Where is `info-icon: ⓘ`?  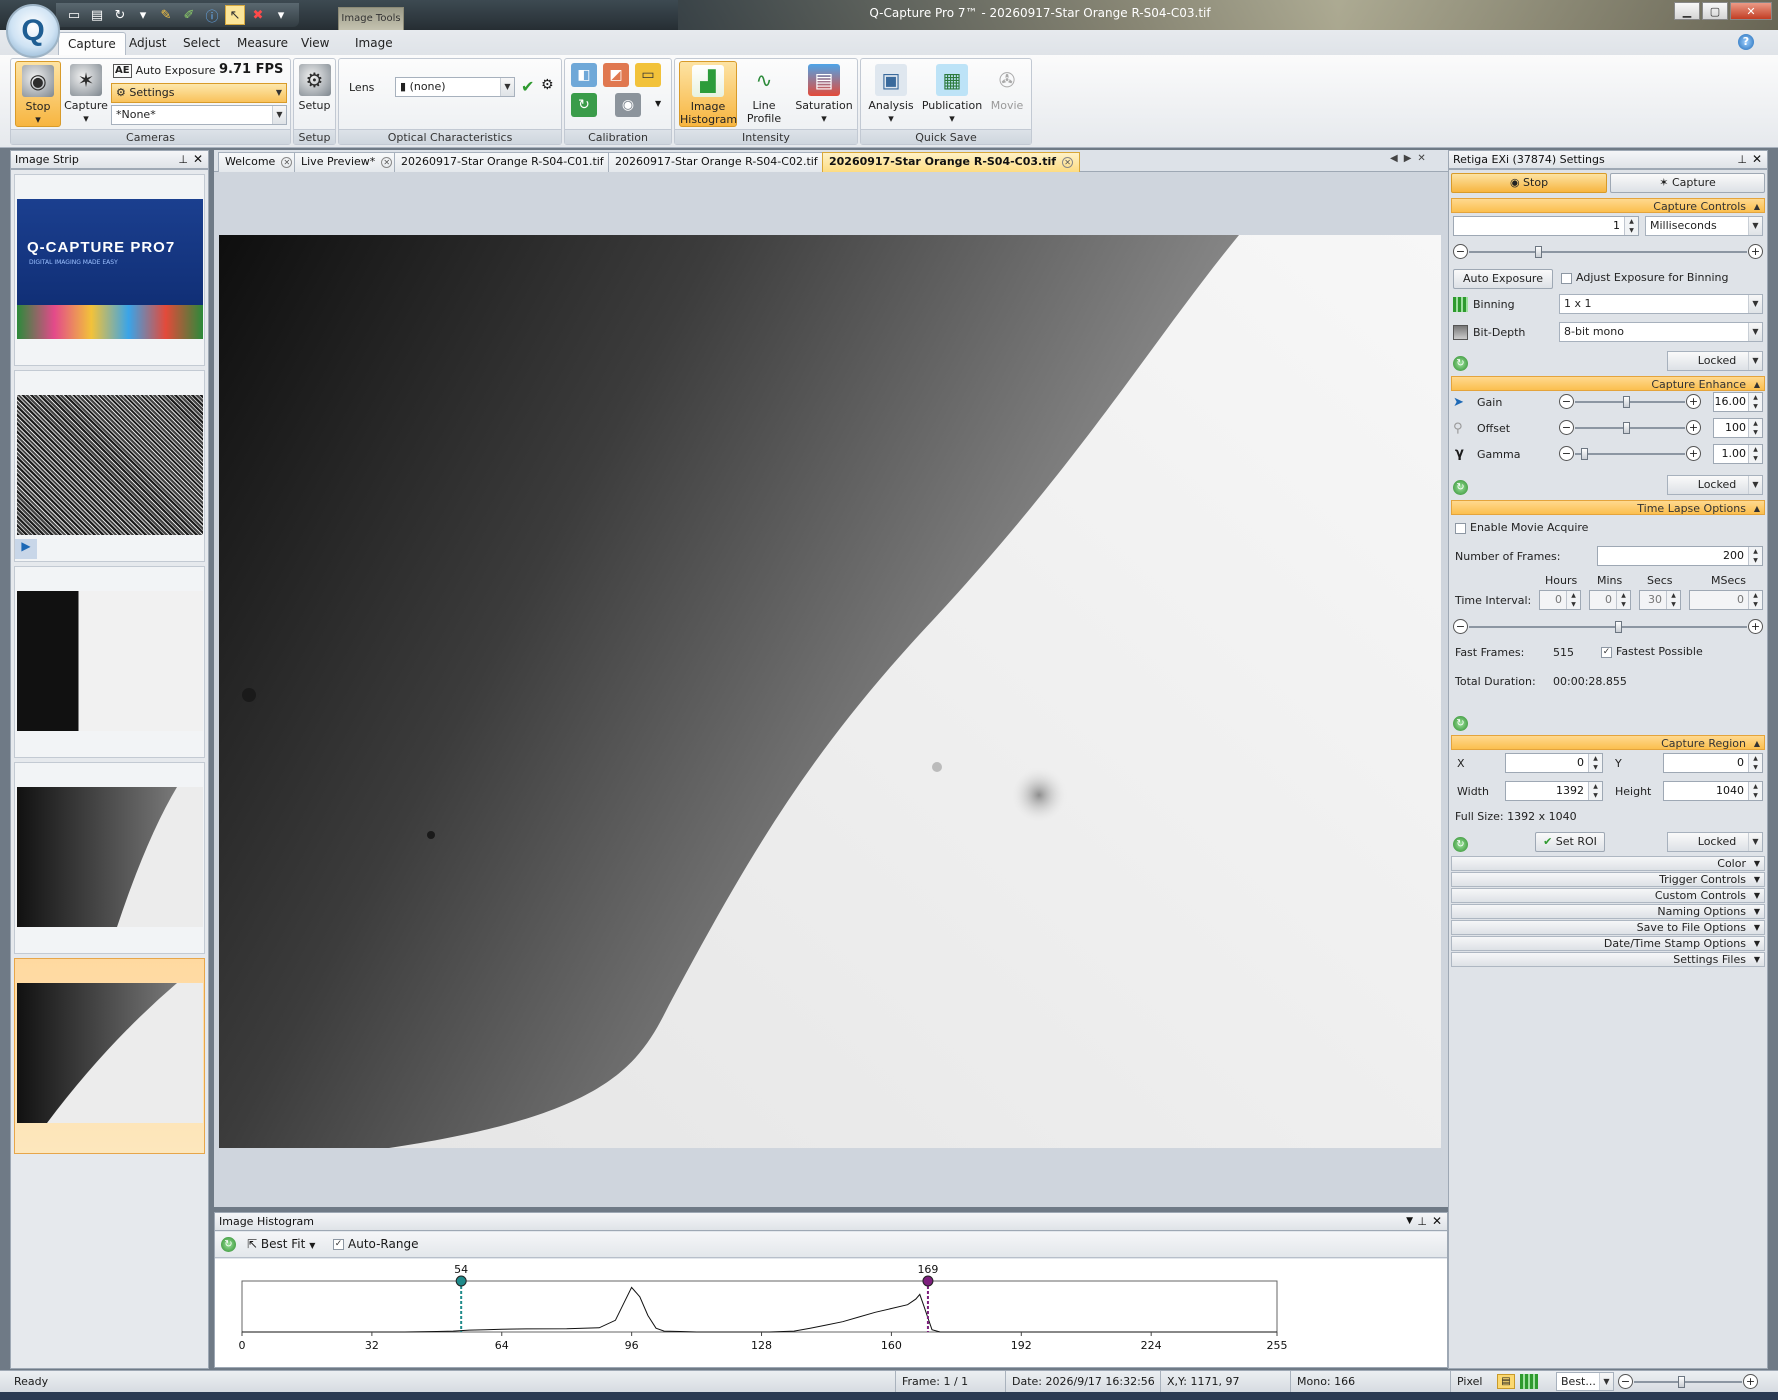
info-icon: ⓘ is located at coordinates (212, 15).